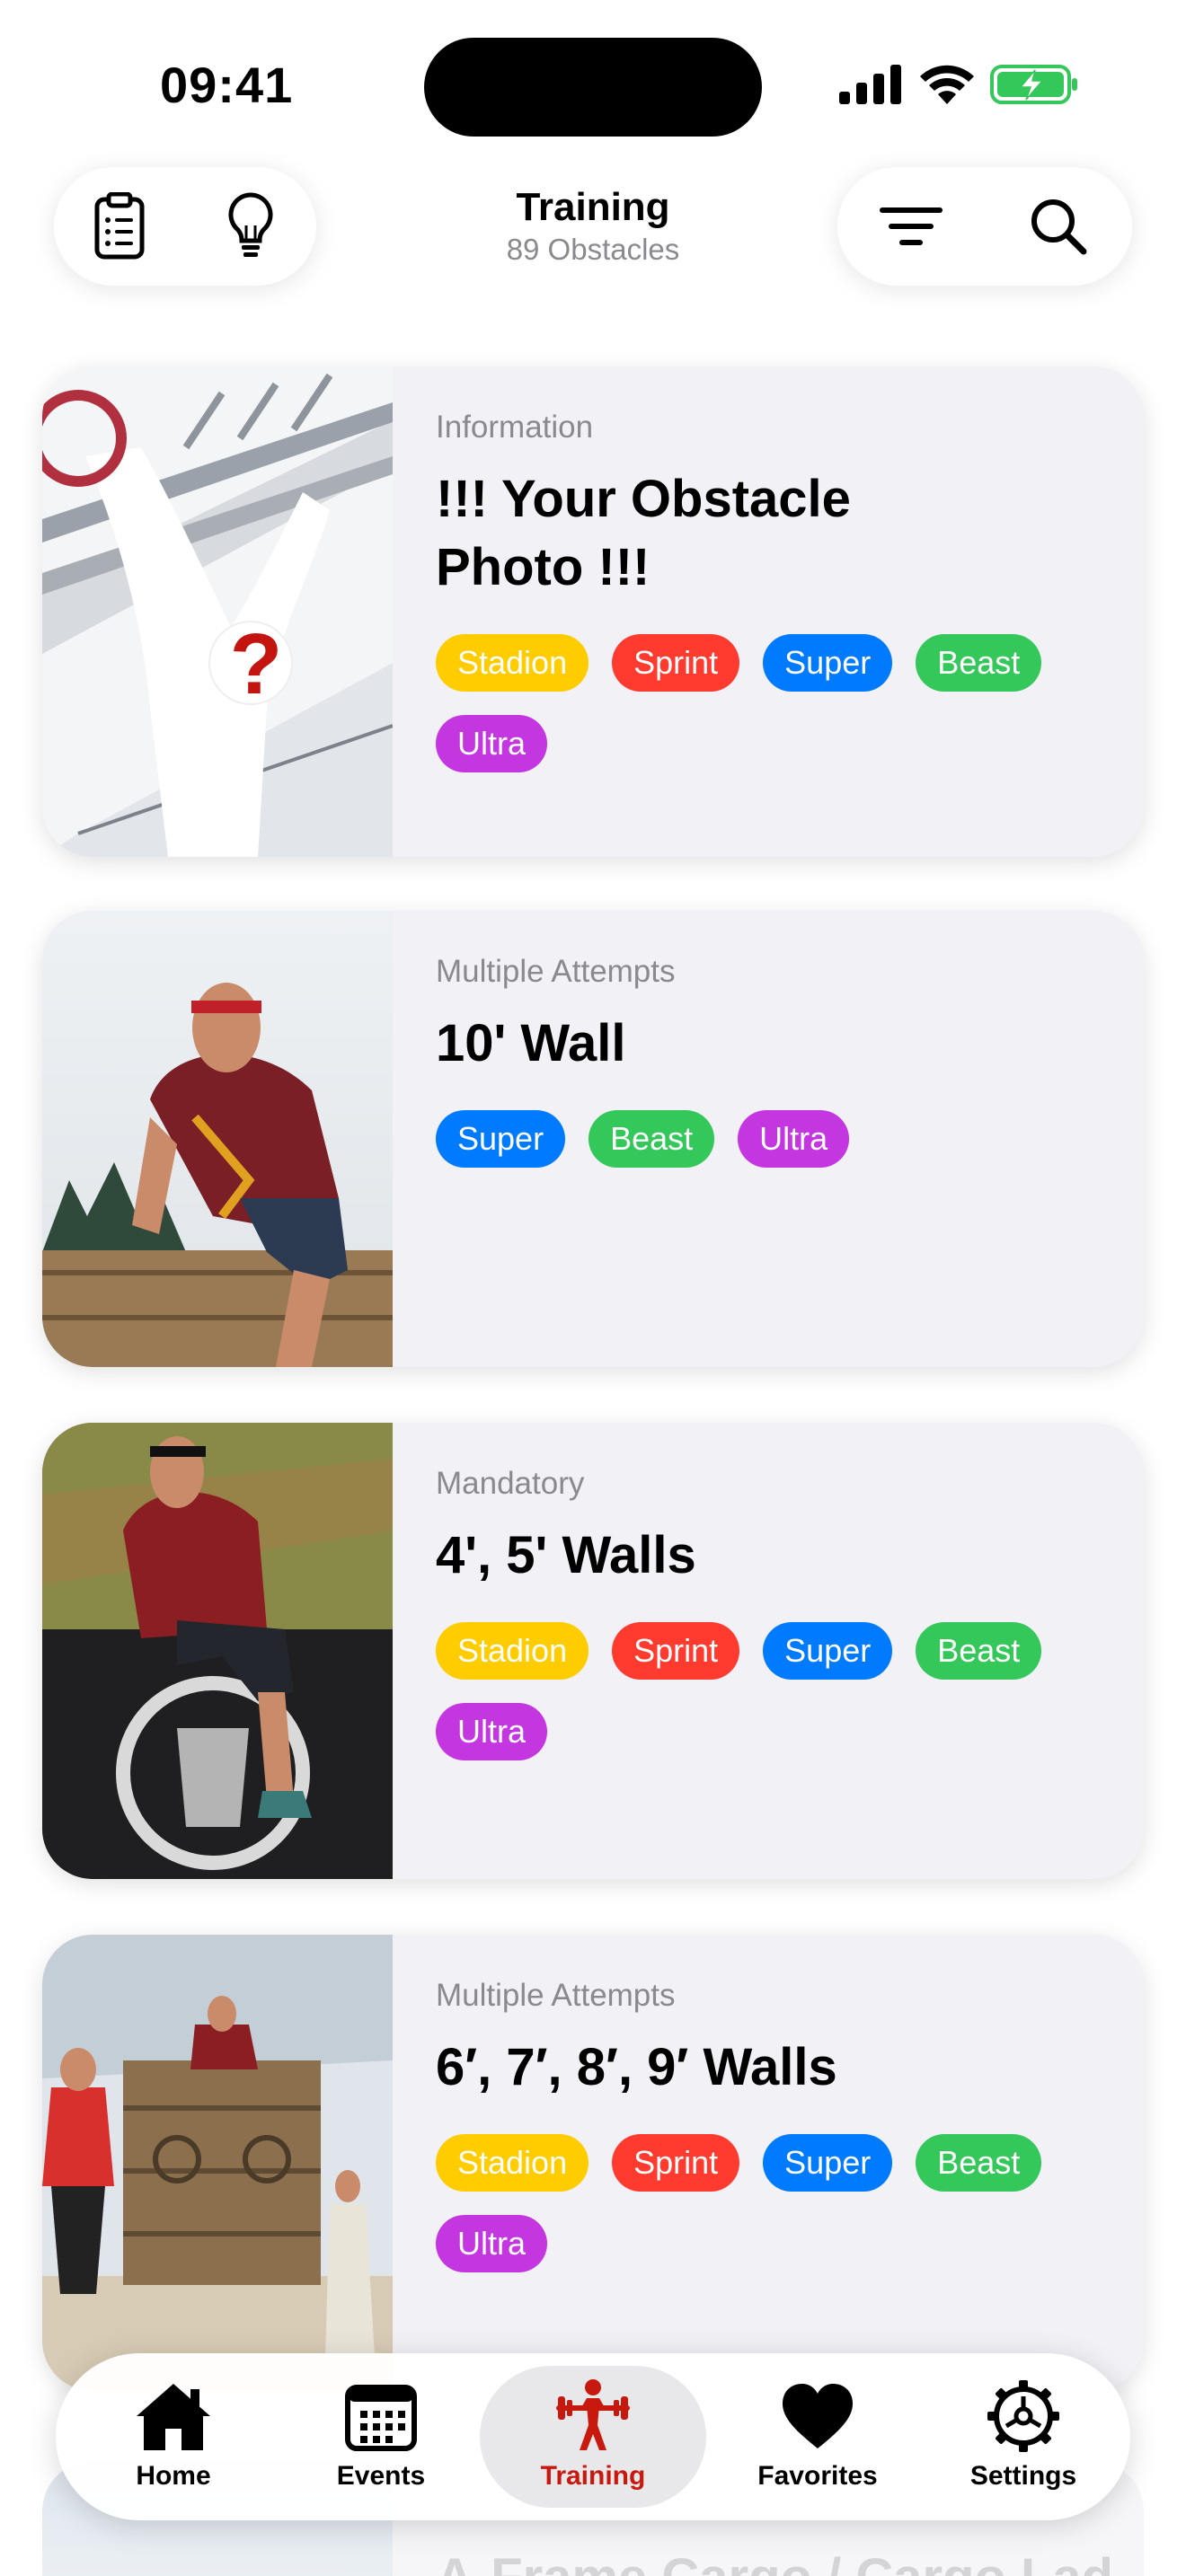 The image size is (1186, 2576). I want to click on filter-button, so click(911, 226).